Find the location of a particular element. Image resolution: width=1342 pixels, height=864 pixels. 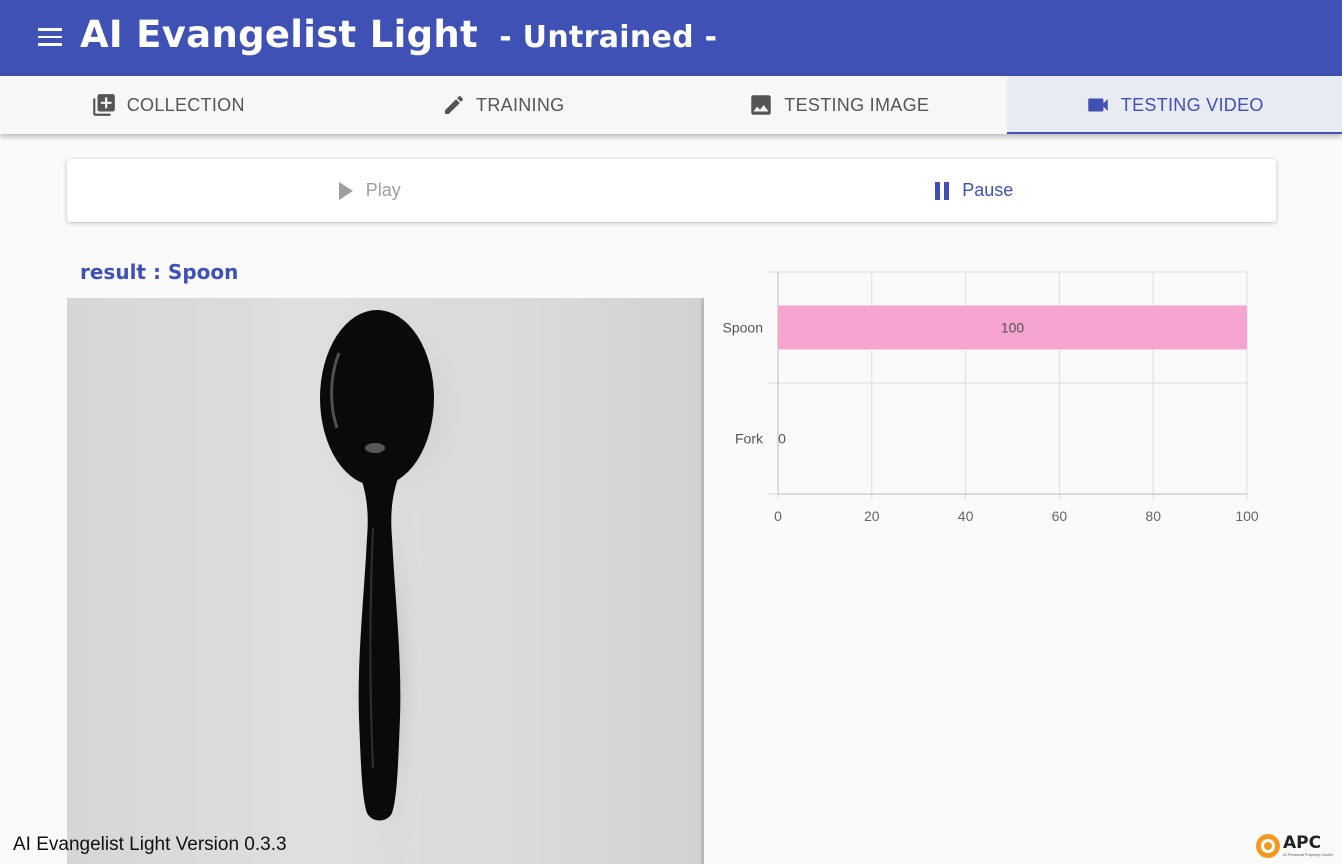

tab-testing-video: TESTING VIDEO is located at coordinates (1174, 105).